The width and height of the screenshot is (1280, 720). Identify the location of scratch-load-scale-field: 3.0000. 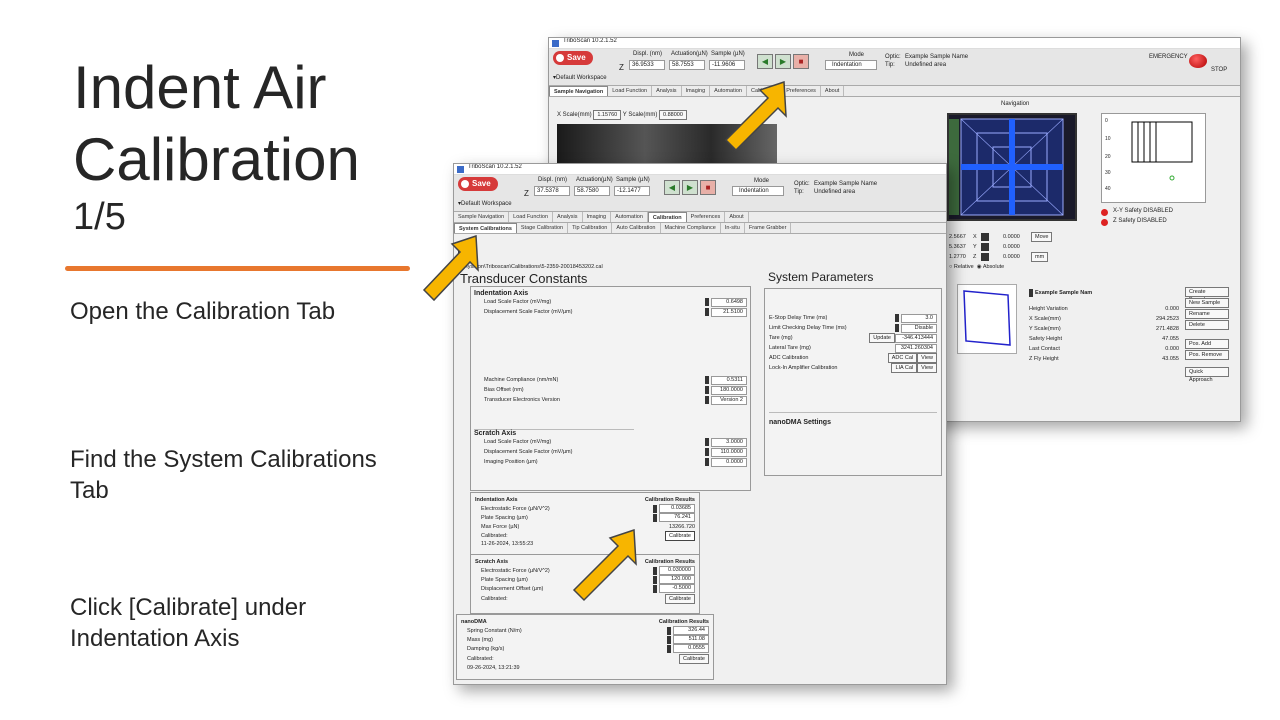
(729, 442).